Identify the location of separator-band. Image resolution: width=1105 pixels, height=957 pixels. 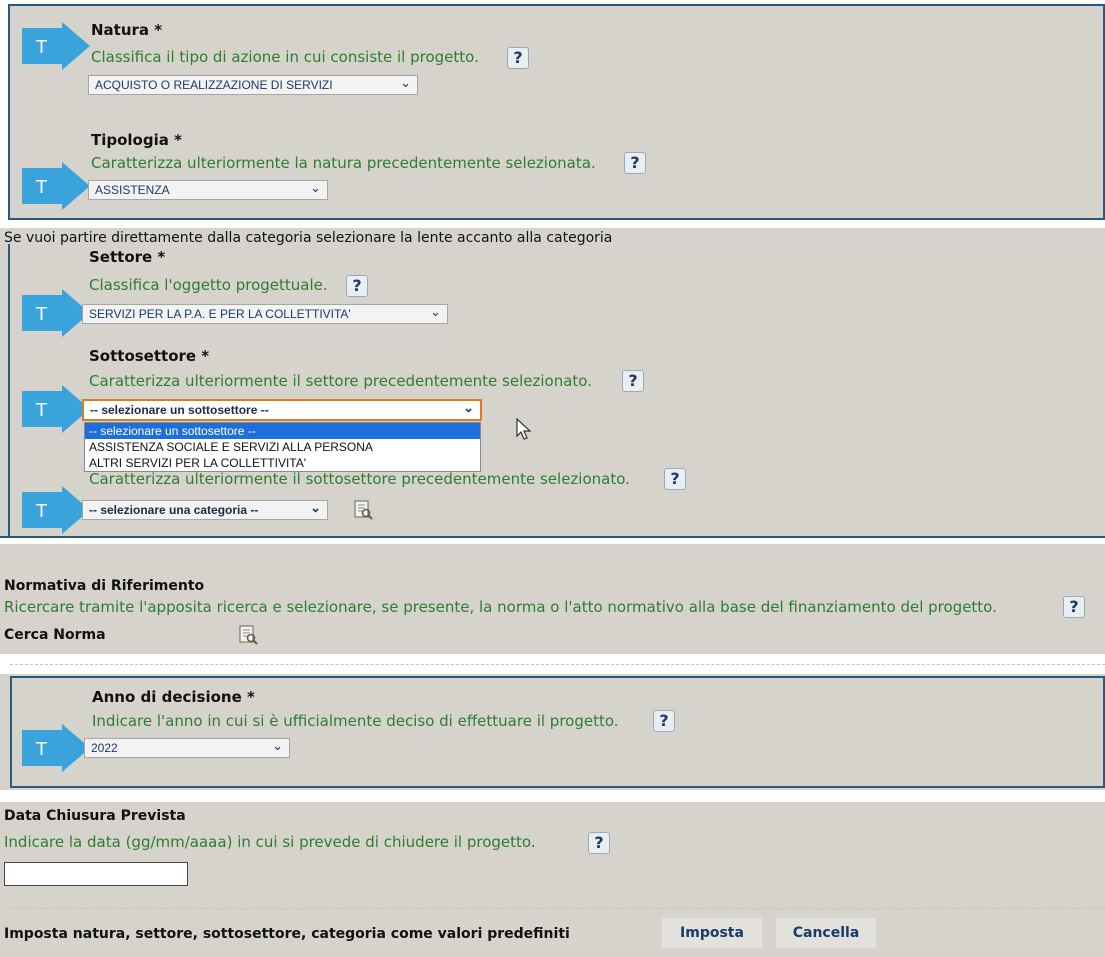
(552, 796).